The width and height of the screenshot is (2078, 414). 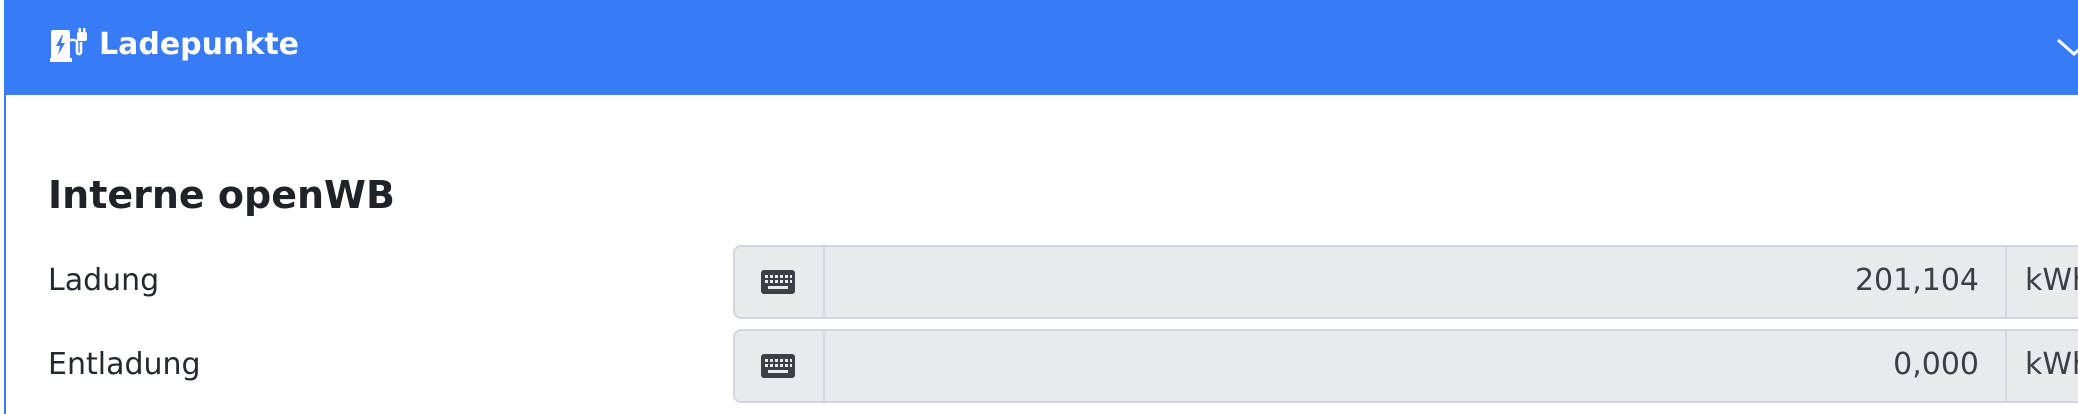 I want to click on entladung-input-group: 0,000 kWh, so click(x=1405, y=366).